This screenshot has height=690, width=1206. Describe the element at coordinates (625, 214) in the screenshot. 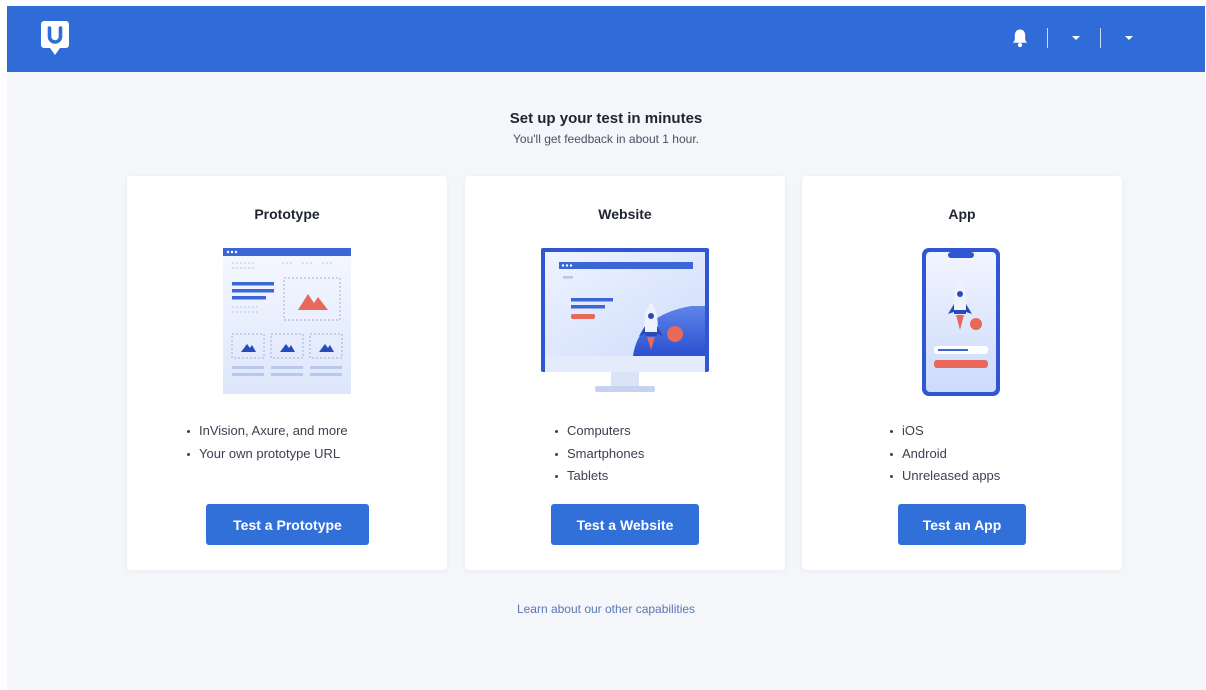

I see `card-title: Website` at that location.